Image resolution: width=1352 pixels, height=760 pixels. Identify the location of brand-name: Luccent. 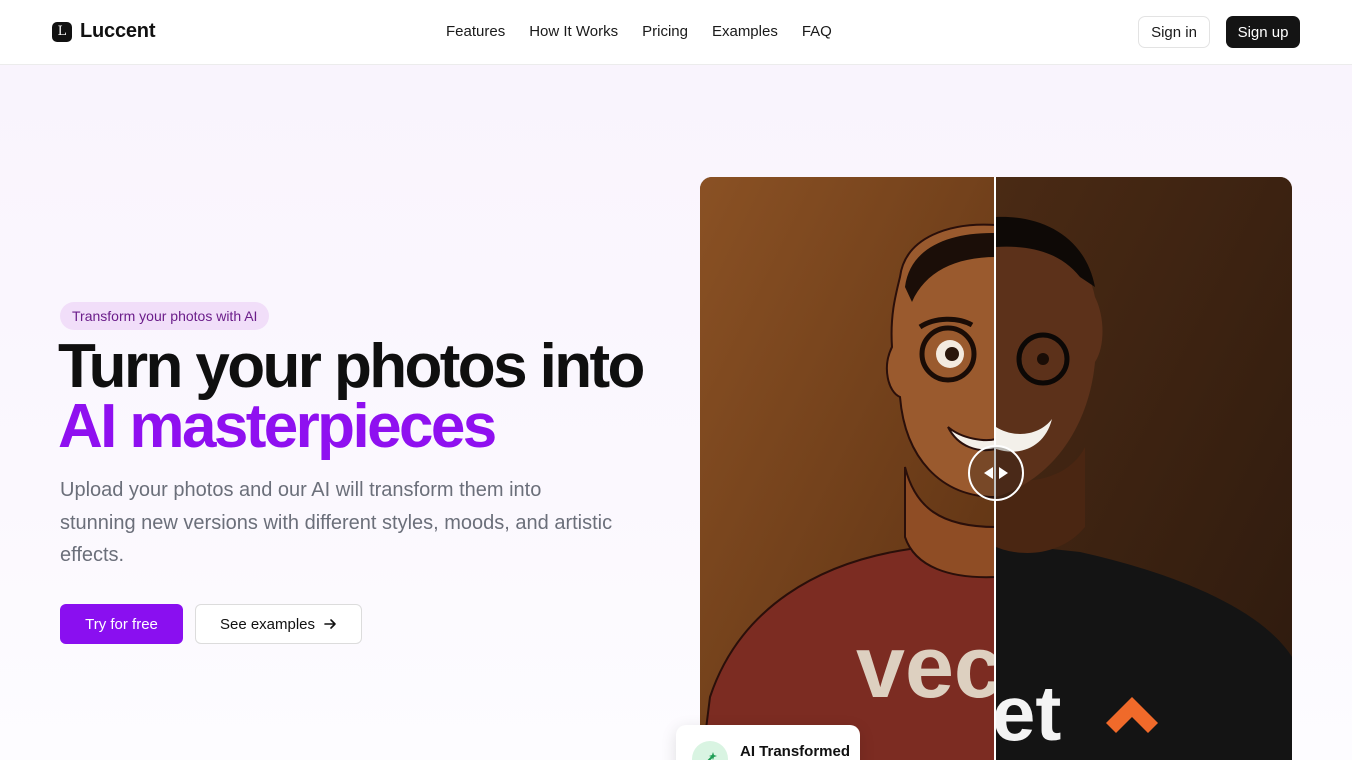
(118, 31).